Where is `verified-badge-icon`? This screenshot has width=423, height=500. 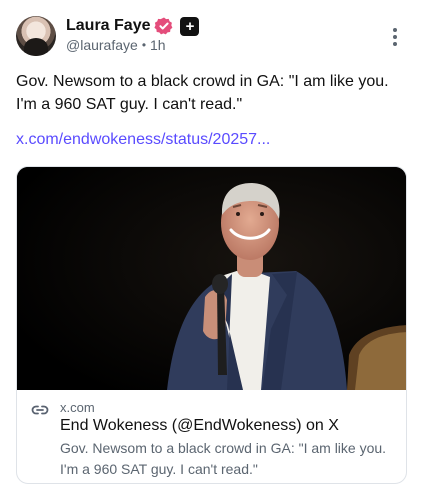 verified-badge-icon is located at coordinates (164, 26).